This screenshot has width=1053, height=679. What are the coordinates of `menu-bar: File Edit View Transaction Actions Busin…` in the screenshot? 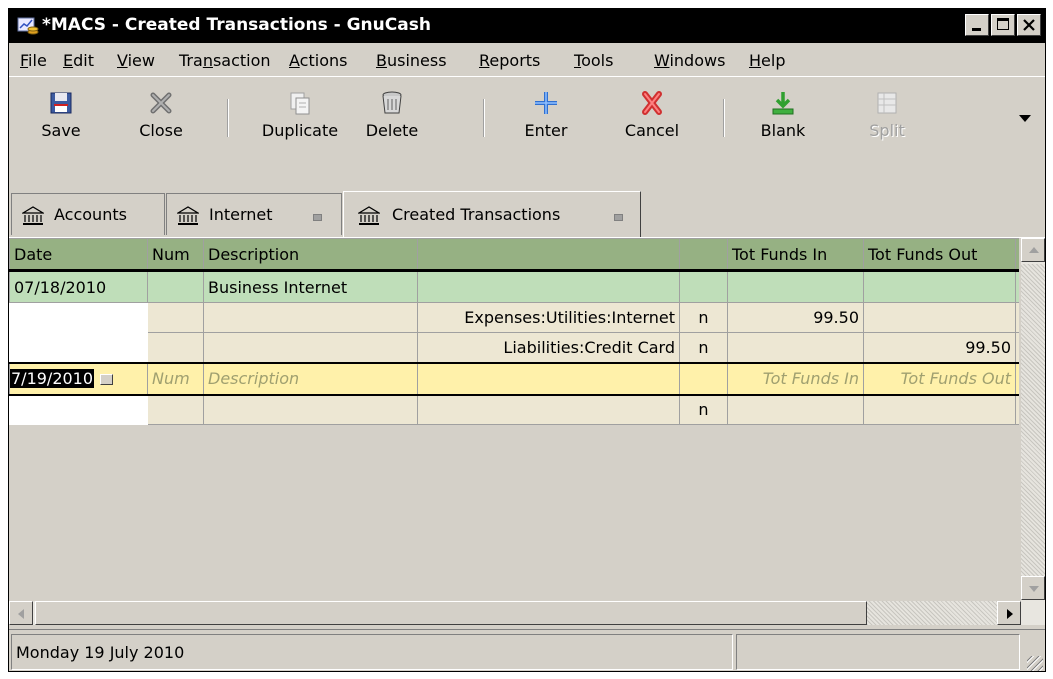 It's located at (527, 59).